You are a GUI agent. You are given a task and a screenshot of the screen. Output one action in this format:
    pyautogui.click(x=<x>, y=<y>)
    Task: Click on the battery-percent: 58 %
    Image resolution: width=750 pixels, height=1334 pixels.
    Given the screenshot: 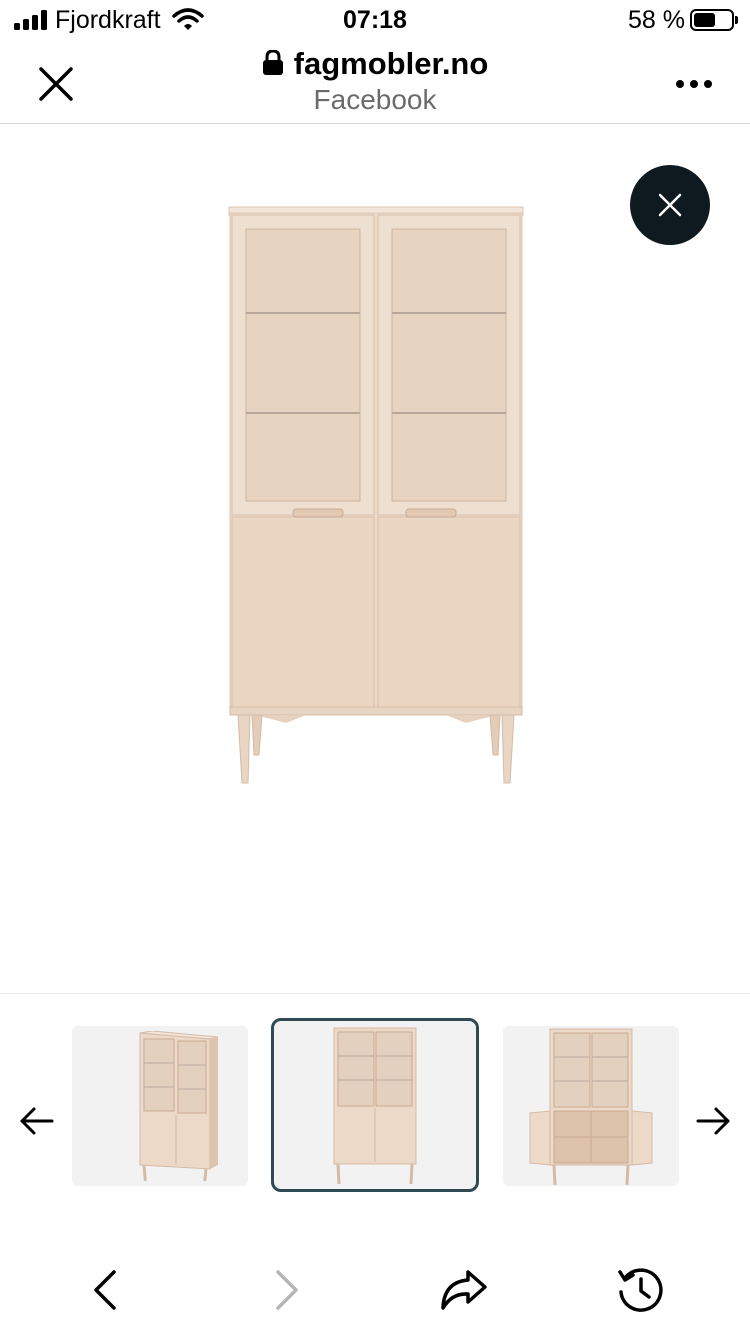 What is the action you would take?
    pyautogui.click(x=656, y=20)
    